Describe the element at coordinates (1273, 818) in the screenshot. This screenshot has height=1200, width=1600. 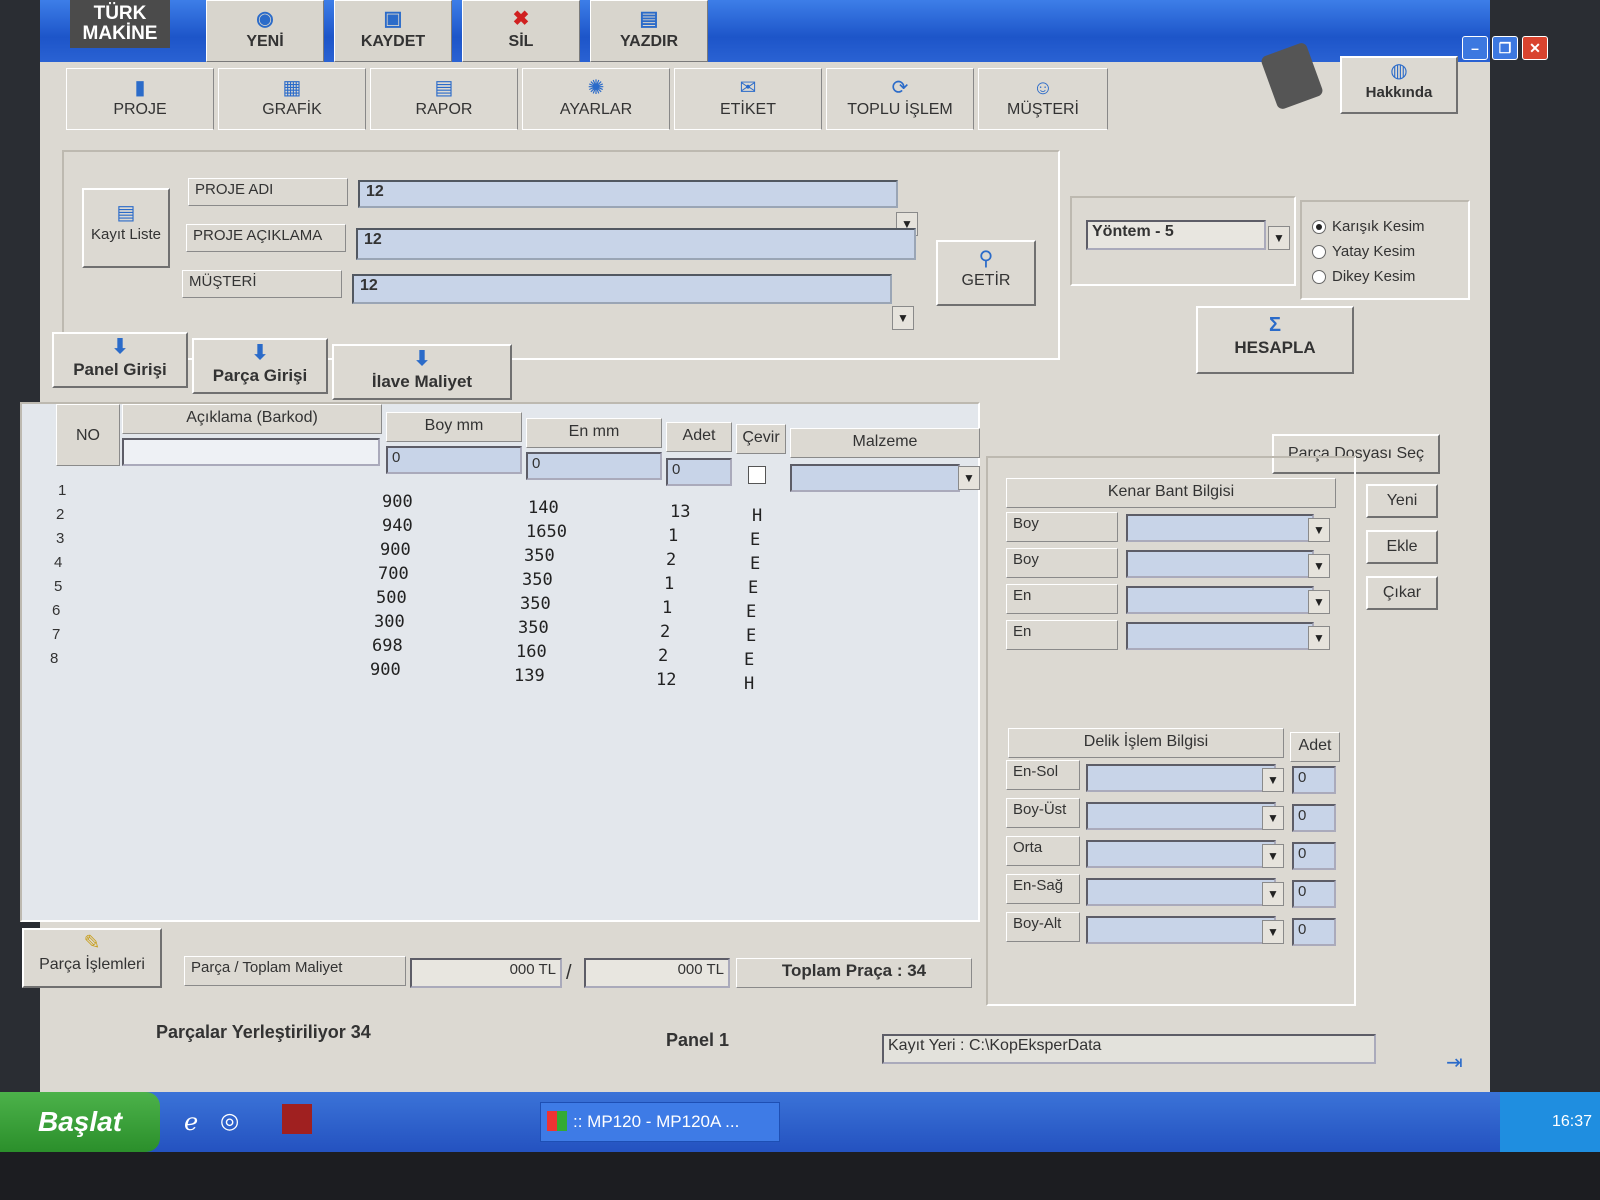
I see `delik-boy-ust-dropdown-icon: ▼` at that location.